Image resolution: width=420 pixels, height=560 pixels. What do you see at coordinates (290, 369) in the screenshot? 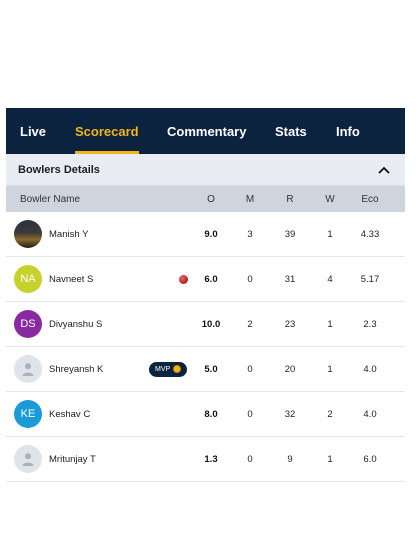
I see `runs-cell: 20` at bounding box center [290, 369].